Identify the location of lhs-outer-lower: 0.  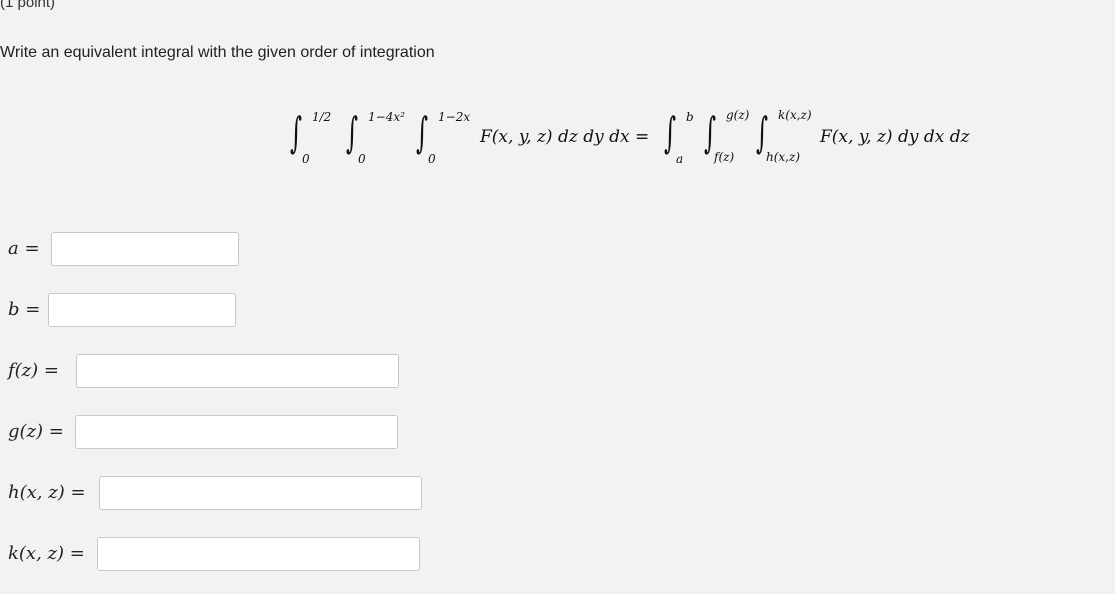
(306, 159).